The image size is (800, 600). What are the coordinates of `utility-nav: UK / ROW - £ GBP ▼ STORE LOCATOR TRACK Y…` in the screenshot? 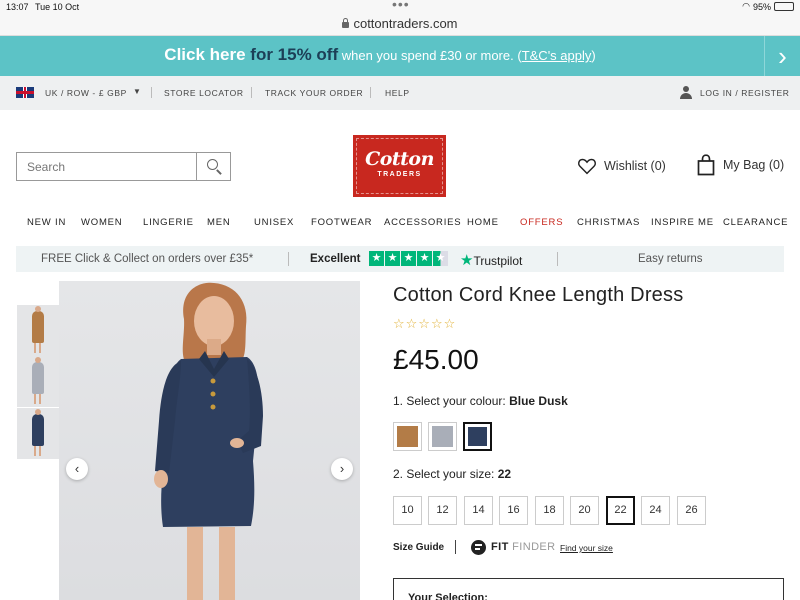 It's located at (400, 93).